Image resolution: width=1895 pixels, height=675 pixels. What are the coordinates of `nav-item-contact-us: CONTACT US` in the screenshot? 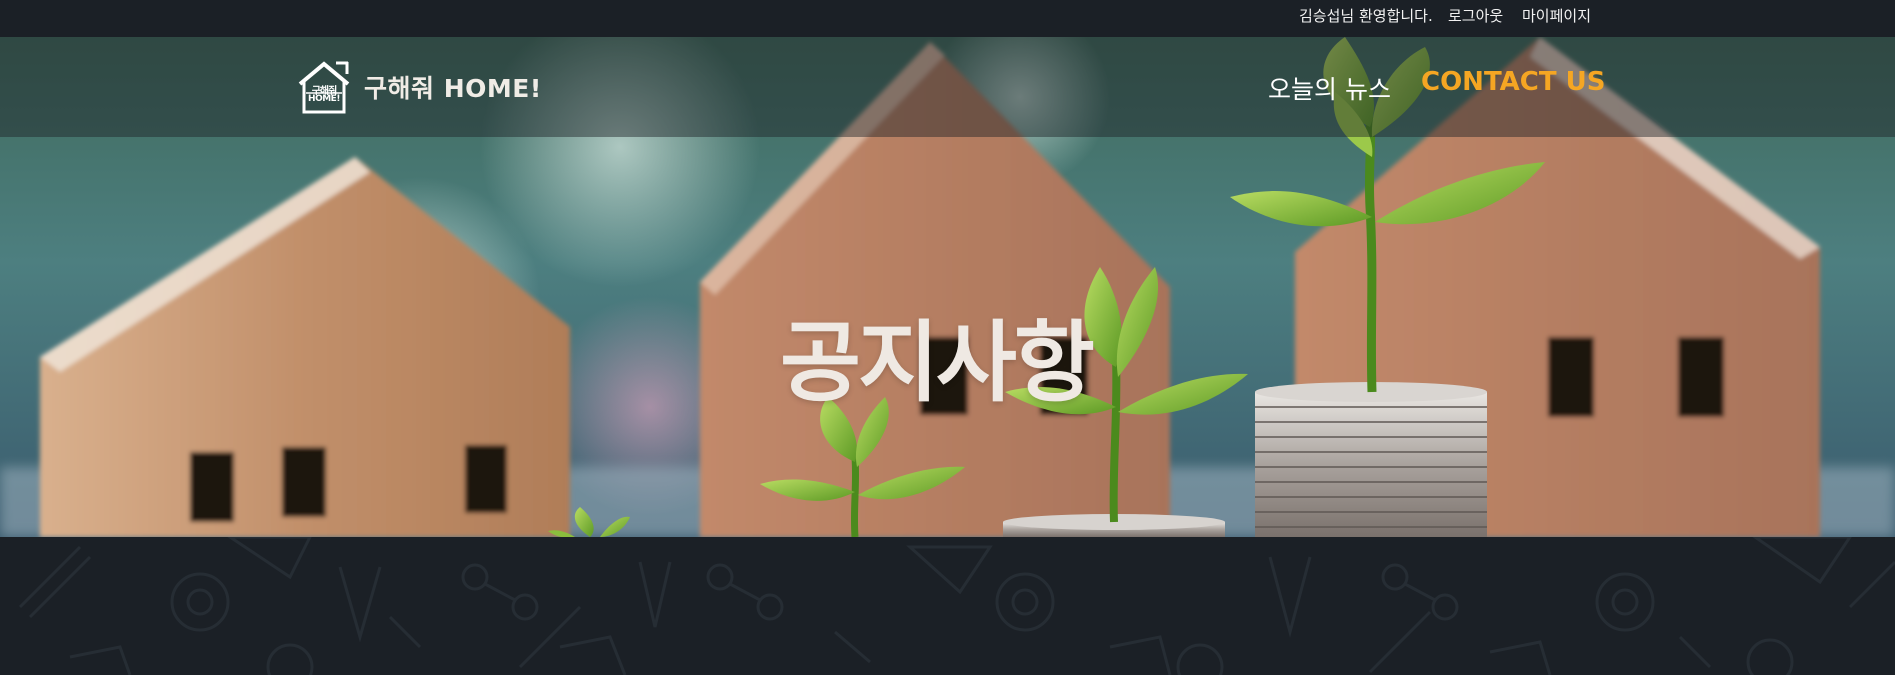 It's located at (1513, 82).